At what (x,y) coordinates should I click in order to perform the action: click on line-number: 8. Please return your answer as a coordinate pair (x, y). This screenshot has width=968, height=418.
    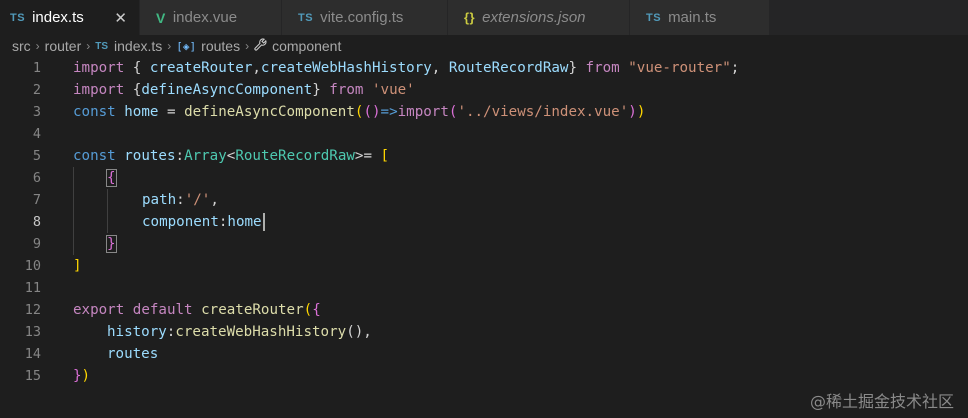
    Looking at the image, I should click on (36, 222).